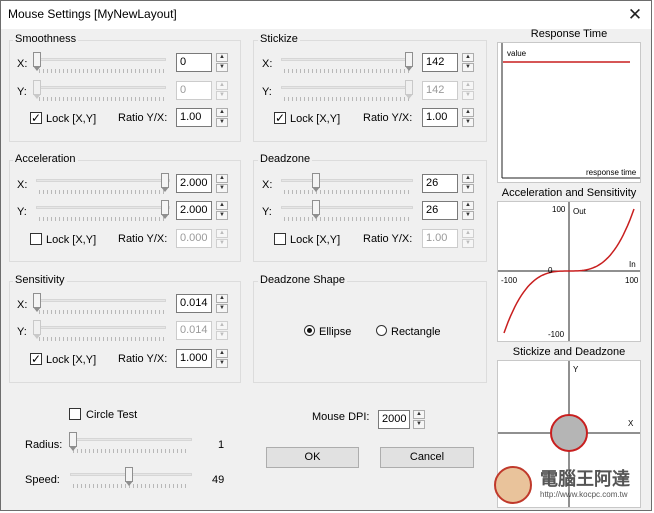  What do you see at coordinates (22, 64) in the screenshot?
I see `smoothness-x-label: X:` at bounding box center [22, 64].